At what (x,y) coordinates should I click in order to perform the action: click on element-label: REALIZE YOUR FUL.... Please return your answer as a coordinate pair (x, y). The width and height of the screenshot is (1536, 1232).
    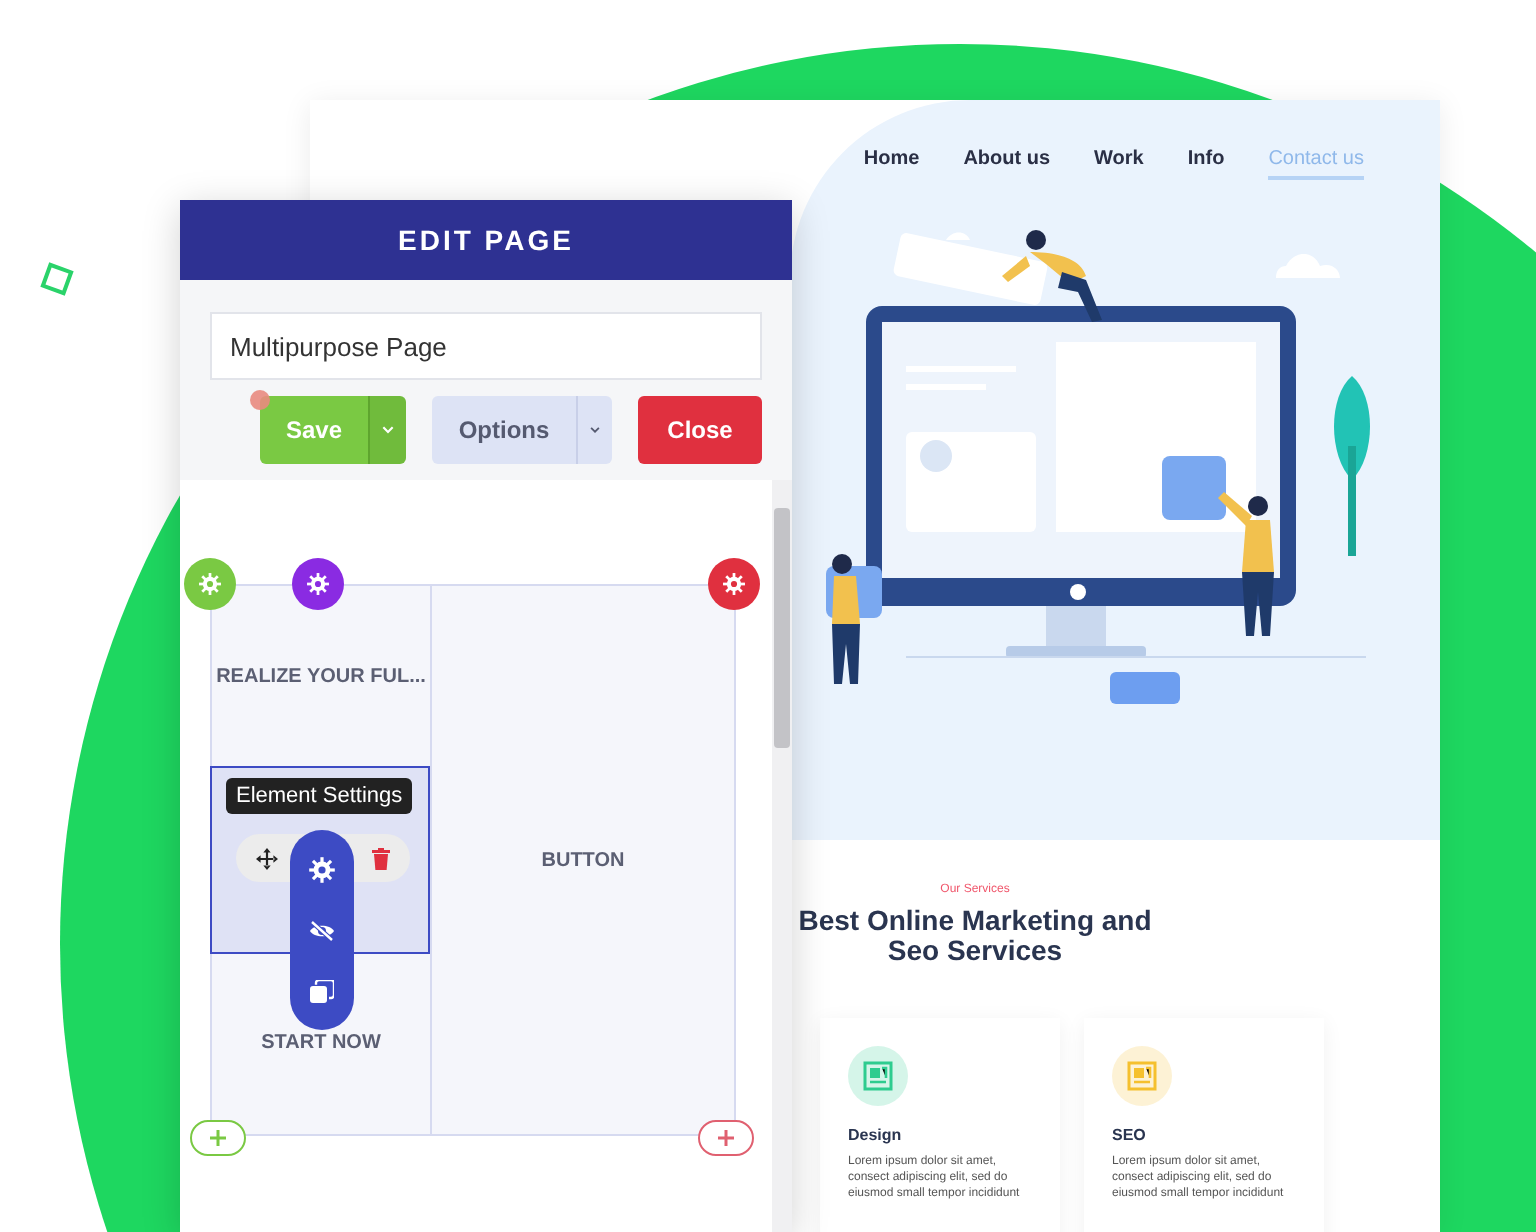
    Looking at the image, I should click on (321, 677).